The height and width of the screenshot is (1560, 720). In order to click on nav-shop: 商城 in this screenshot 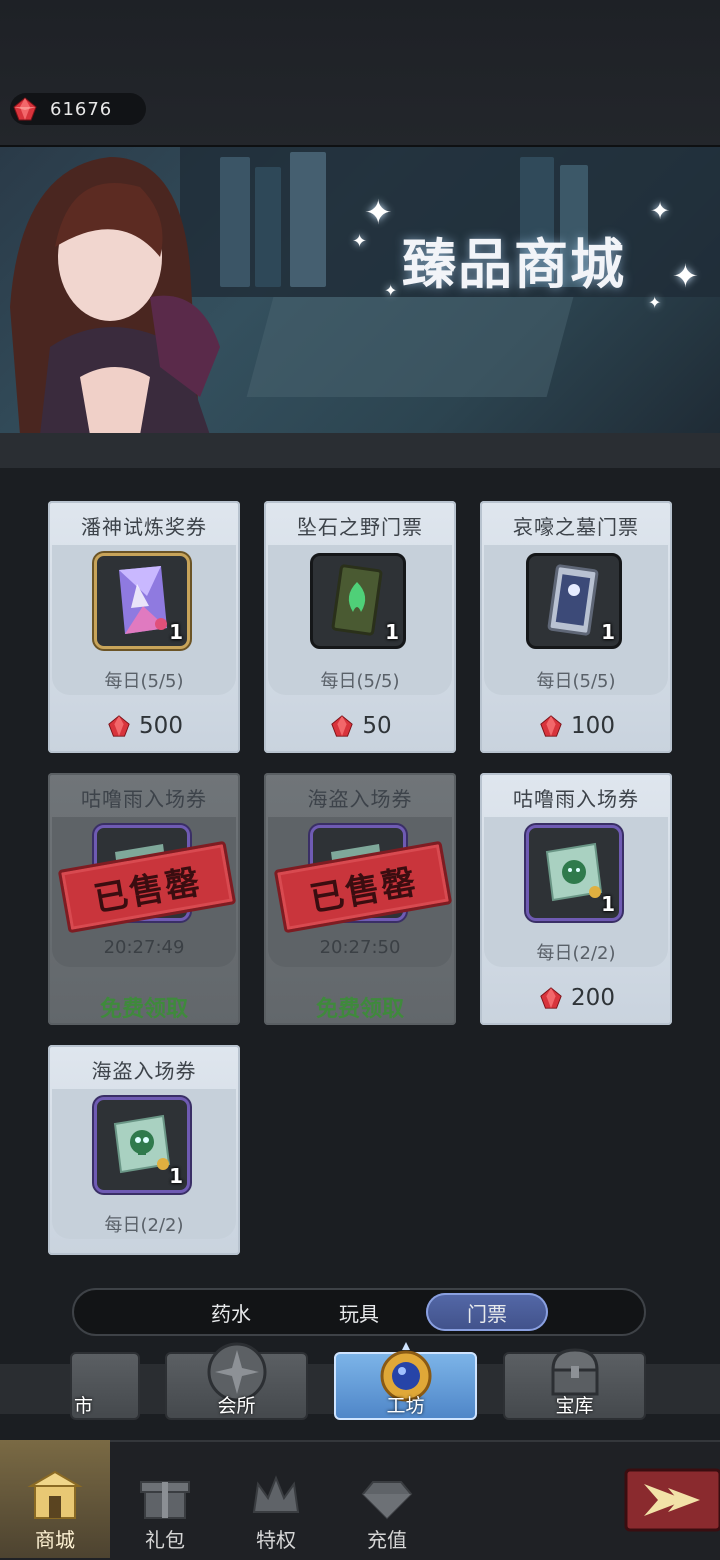, I will do `click(55, 1499)`.